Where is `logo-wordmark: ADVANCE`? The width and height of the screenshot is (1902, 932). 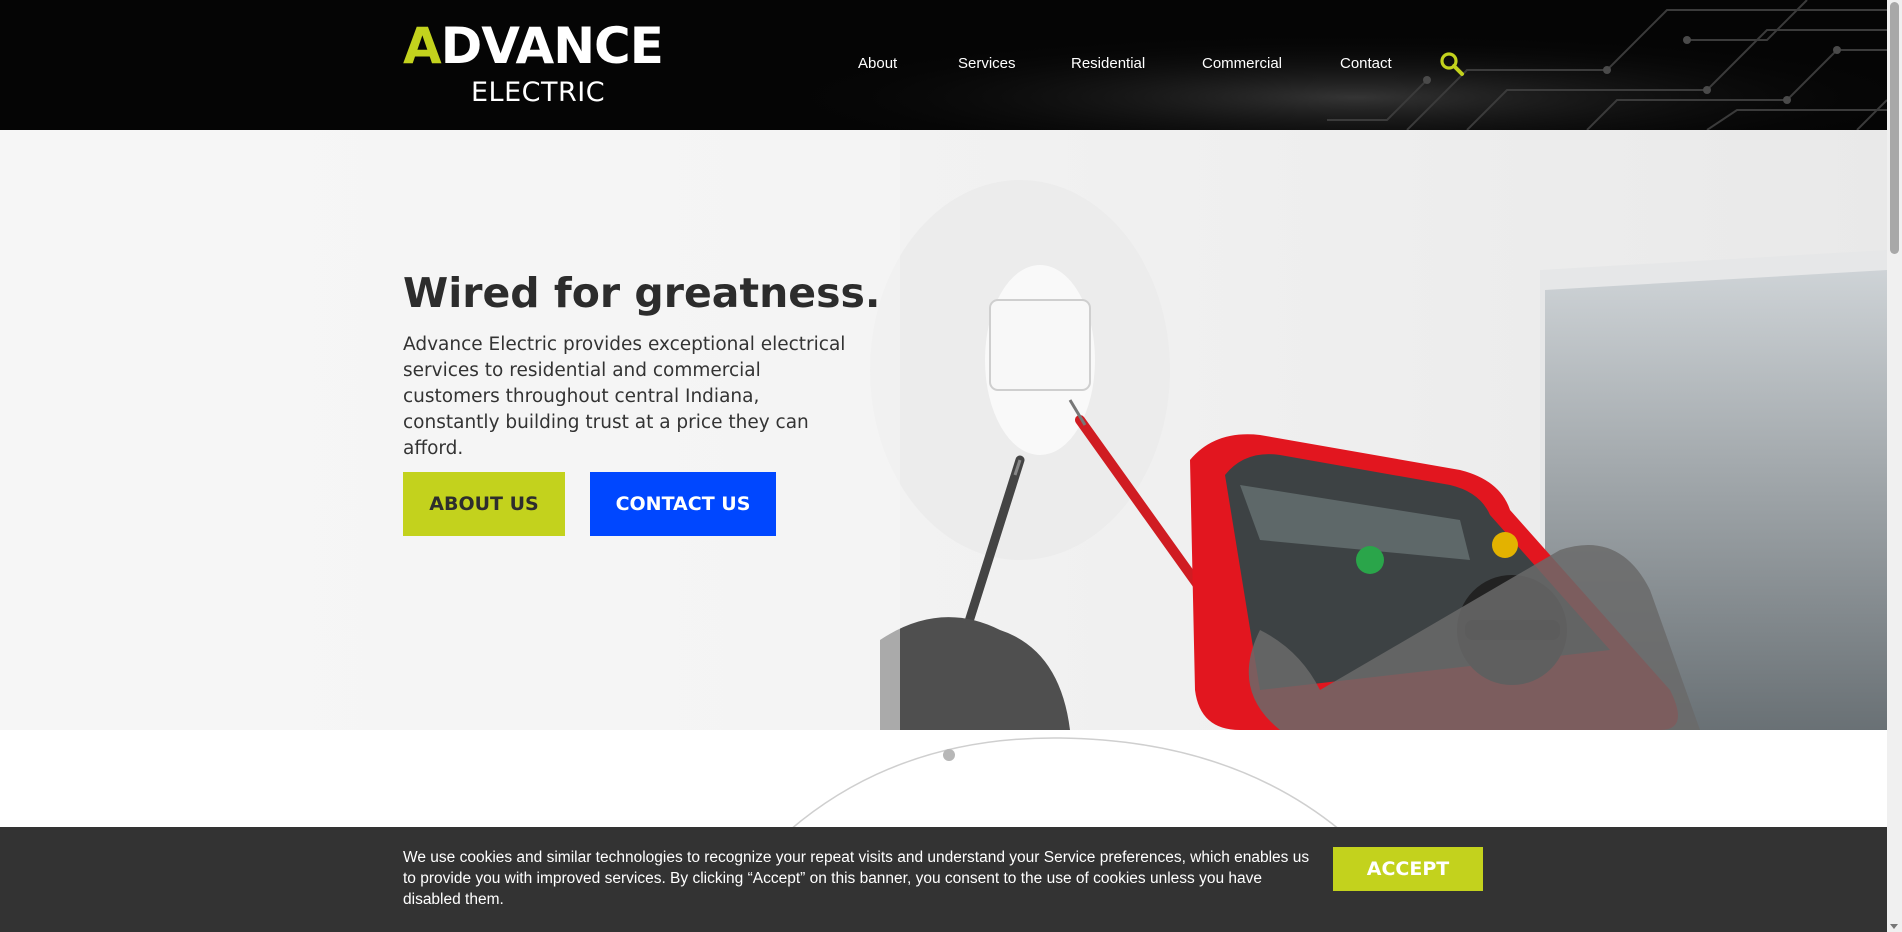 logo-wordmark: ADVANCE is located at coordinates (533, 46).